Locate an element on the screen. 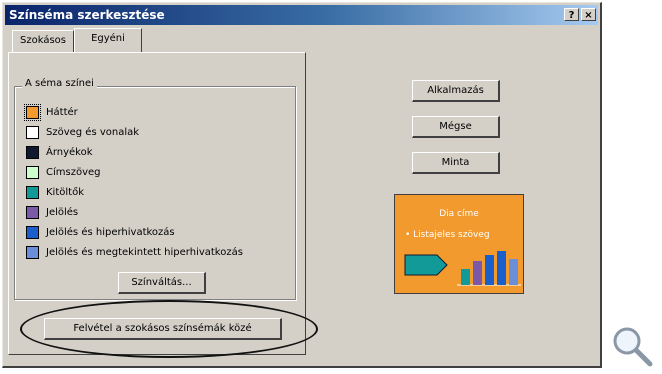 This screenshot has height=374, width=662. color-item-label: Jelölés és hiperhivatkozás is located at coordinates (110, 232).